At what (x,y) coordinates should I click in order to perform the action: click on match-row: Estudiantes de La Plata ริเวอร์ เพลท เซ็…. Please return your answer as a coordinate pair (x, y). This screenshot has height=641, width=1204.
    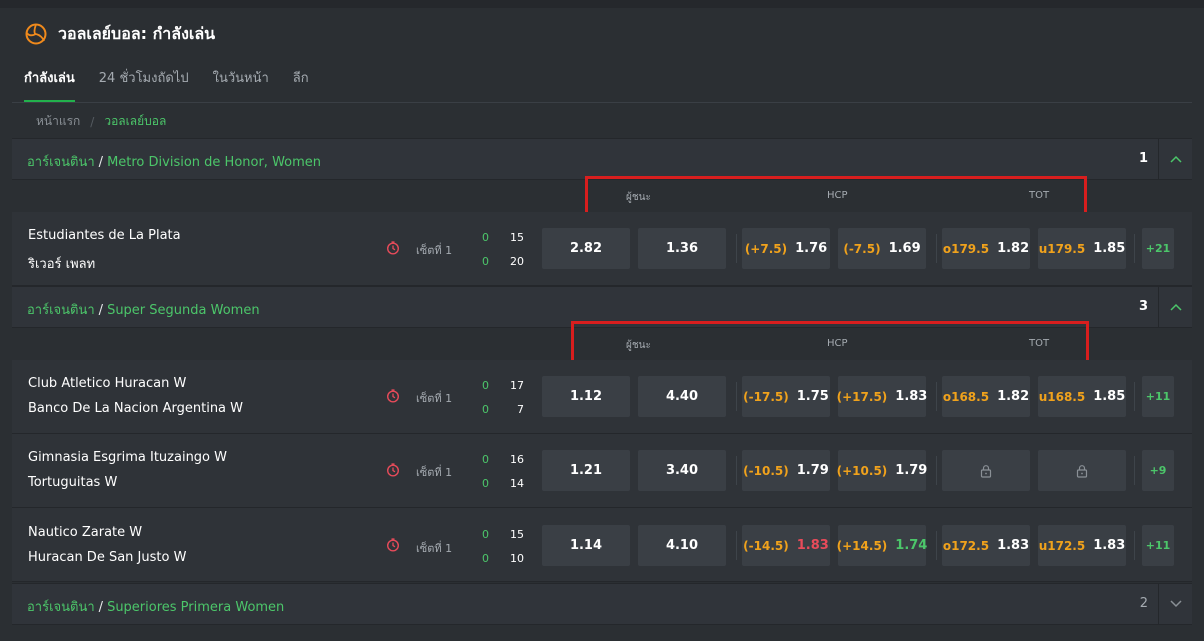
    Looking at the image, I should click on (602, 249).